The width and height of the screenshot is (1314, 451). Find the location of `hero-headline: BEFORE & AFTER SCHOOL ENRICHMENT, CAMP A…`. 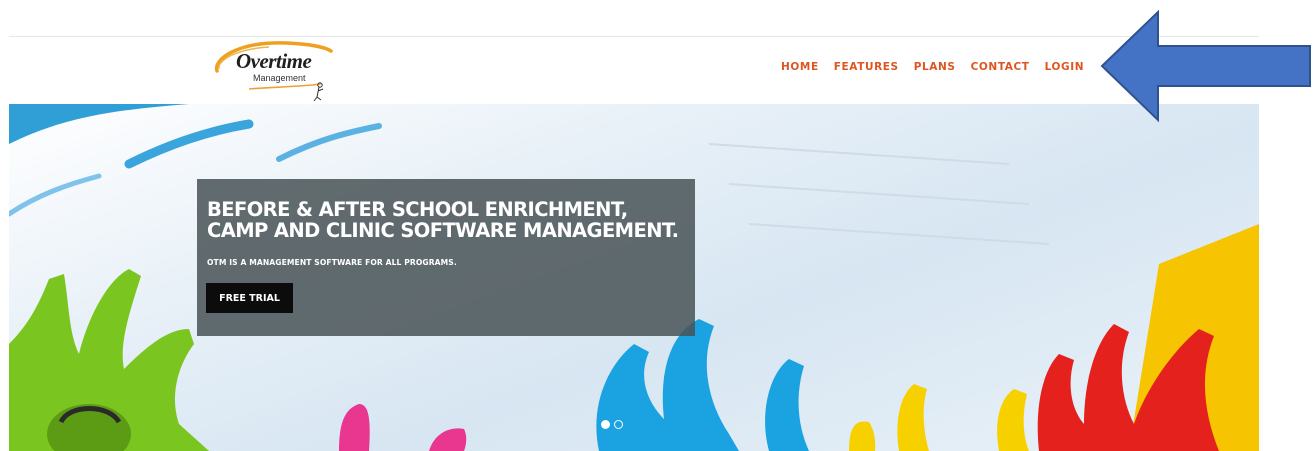

hero-headline: BEFORE & AFTER SCHOOL ENRICHMENT, CAMP A… is located at coordinates (447, 220).